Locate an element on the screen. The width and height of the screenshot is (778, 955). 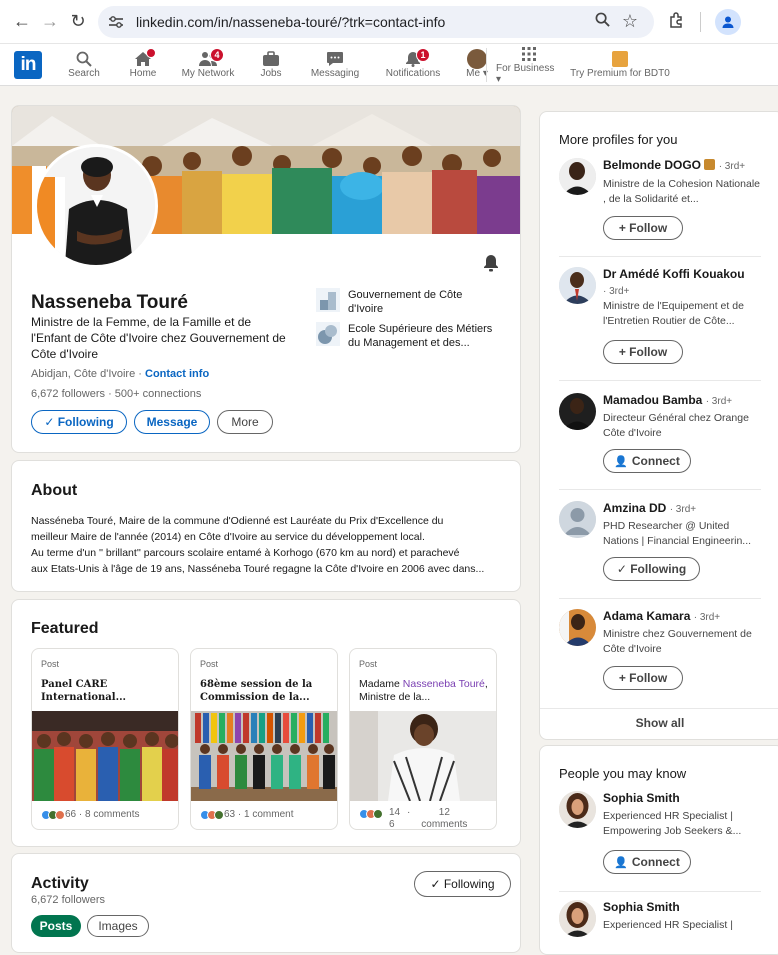
nav-label: Try Premium for BDT0 is located at coordinates (620, 73).